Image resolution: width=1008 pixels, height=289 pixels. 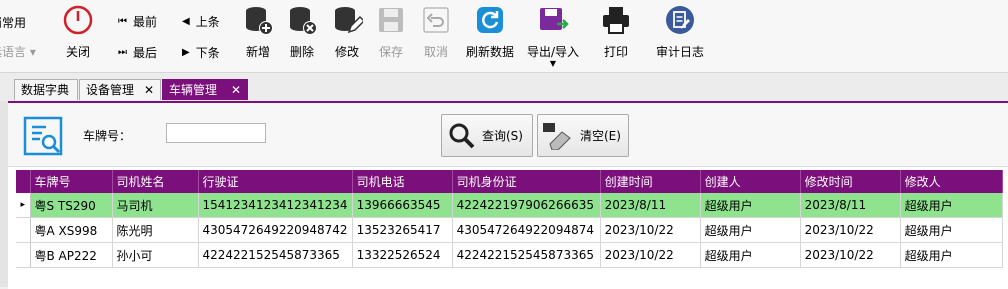 What do you see at coordinates (436, 20) in the screenshot?
I see `undo-icon` at bounding box center [436, 20].